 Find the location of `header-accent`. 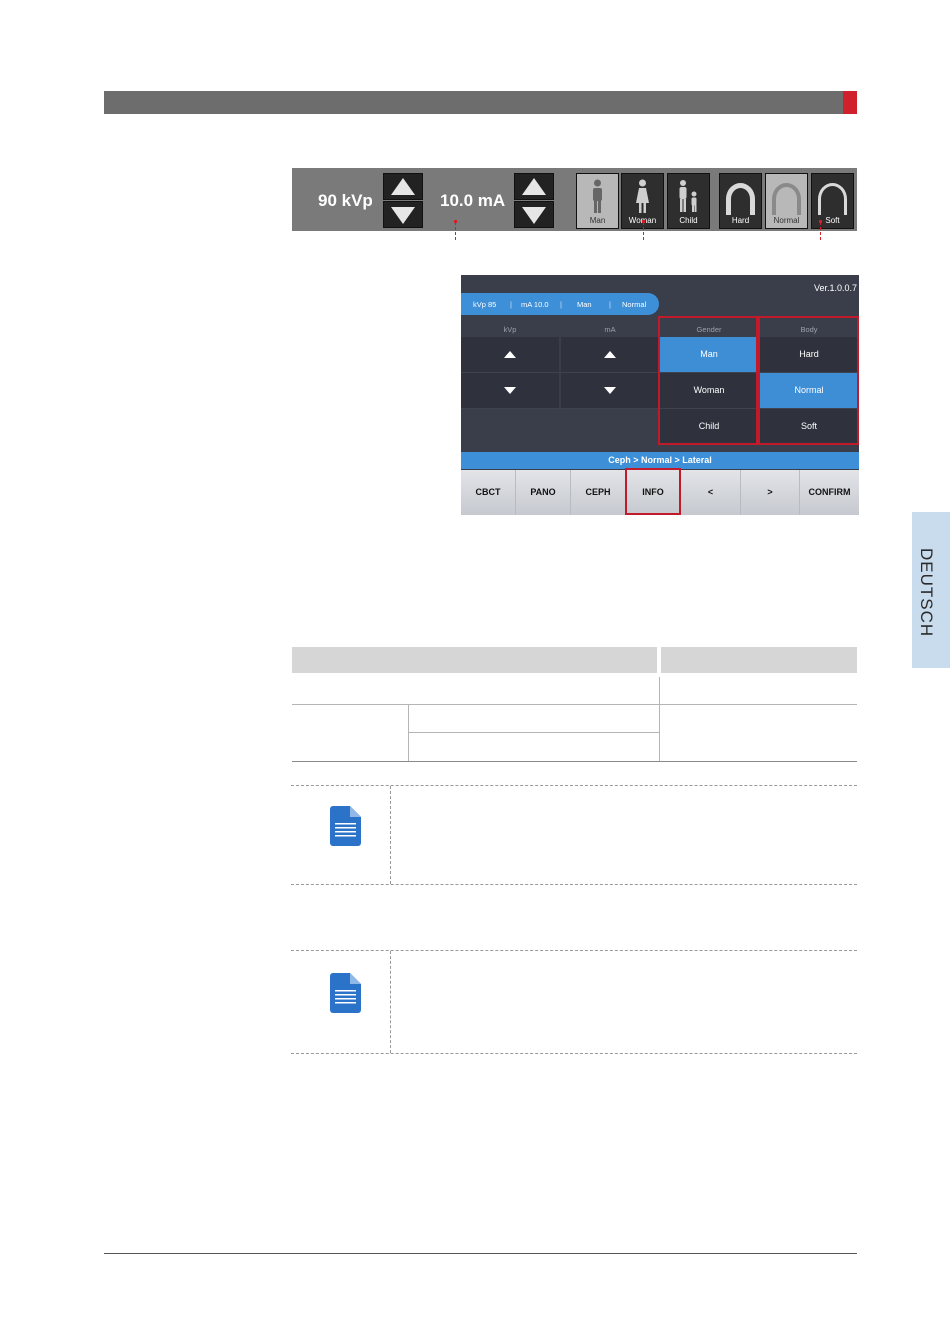

header-accent is located at coordinates (850, 102).